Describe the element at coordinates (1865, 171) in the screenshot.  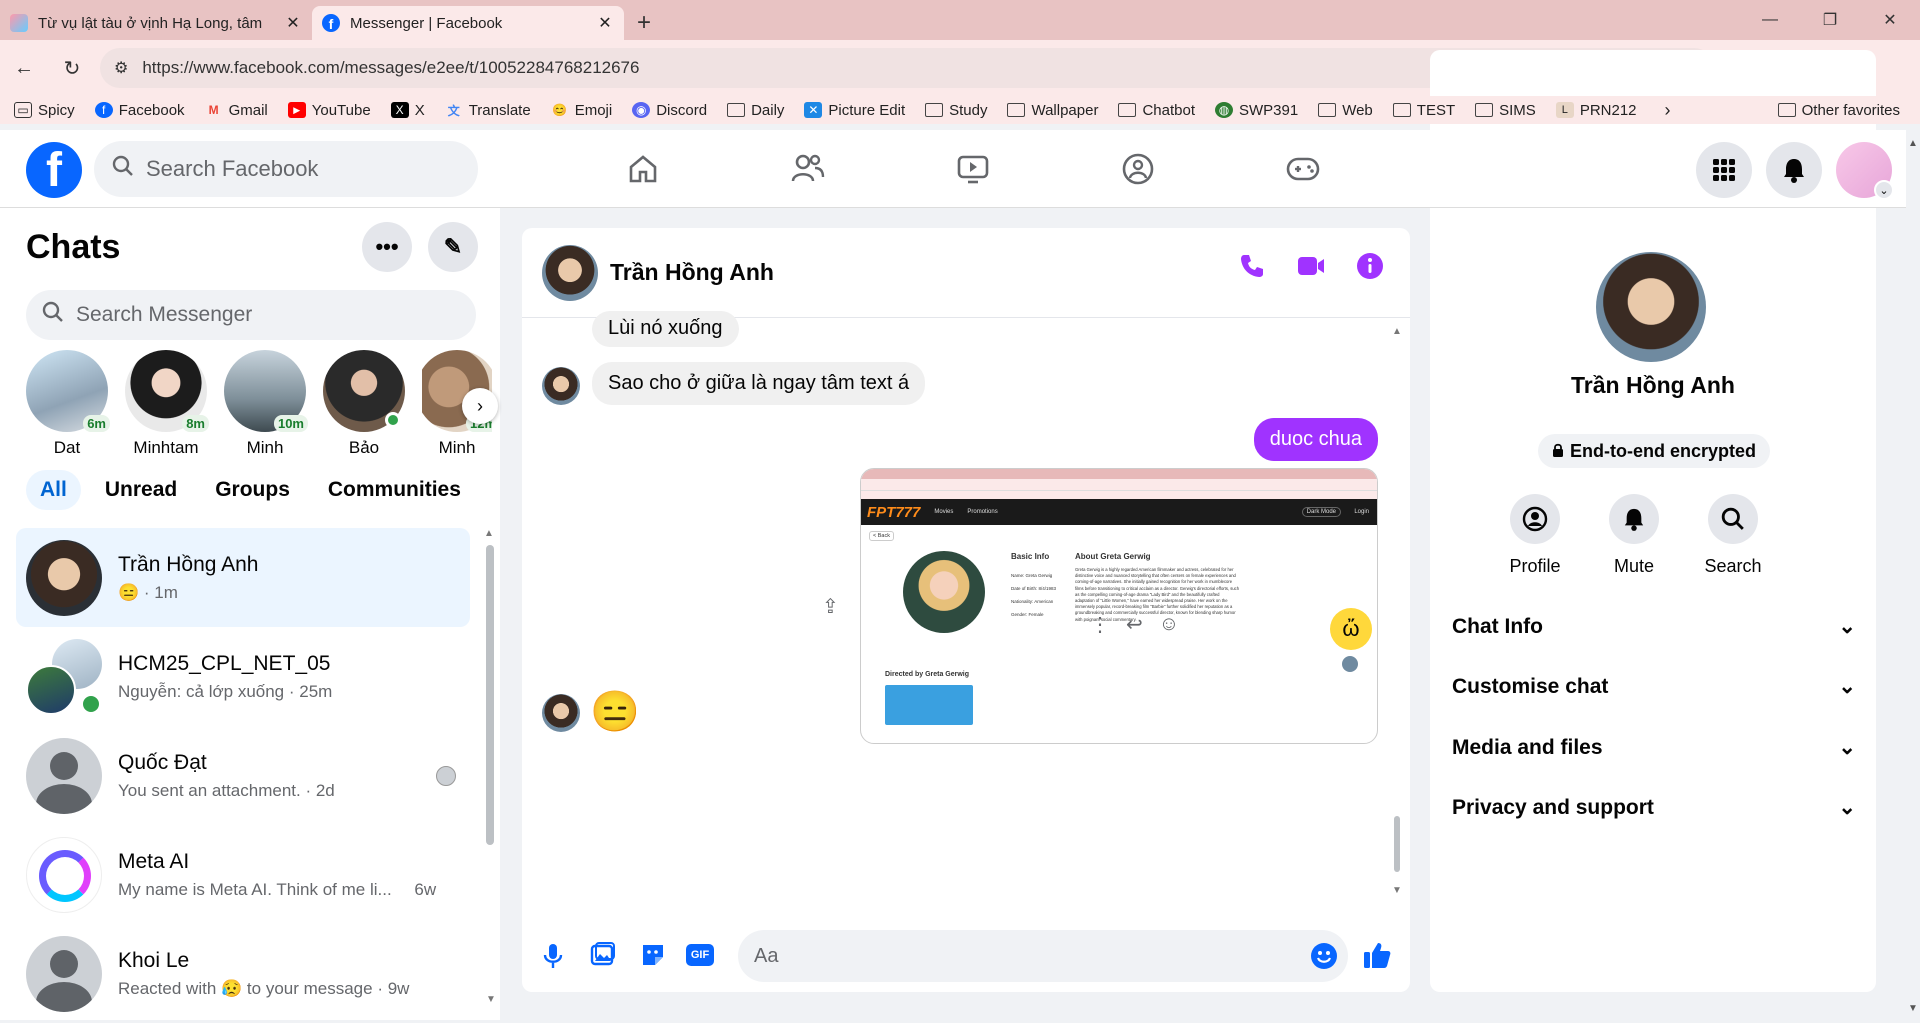
I see `account-avatar: ⌄` at that location.